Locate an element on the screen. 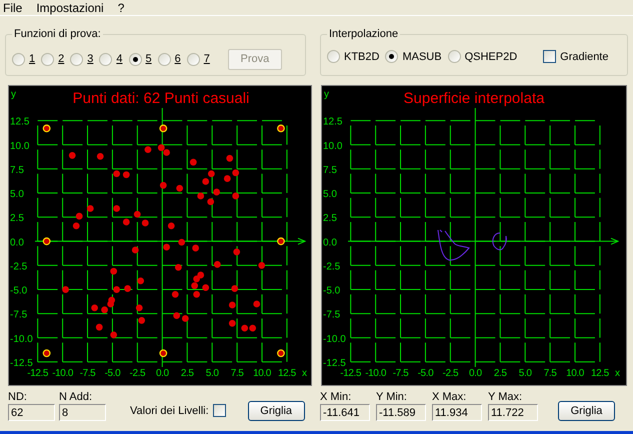  input-field: -11.589 is located at coordinates (401, 412).